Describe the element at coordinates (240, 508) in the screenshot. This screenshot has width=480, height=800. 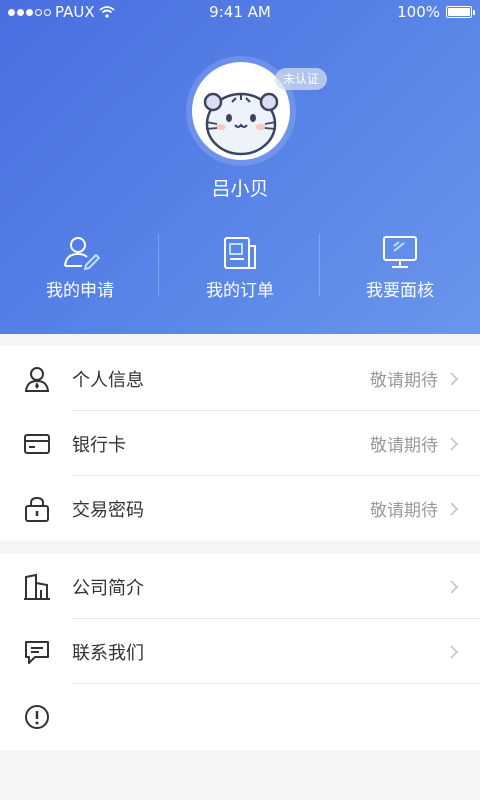
I see `row-trade-password: 交易密码 敬请期待` at that location.